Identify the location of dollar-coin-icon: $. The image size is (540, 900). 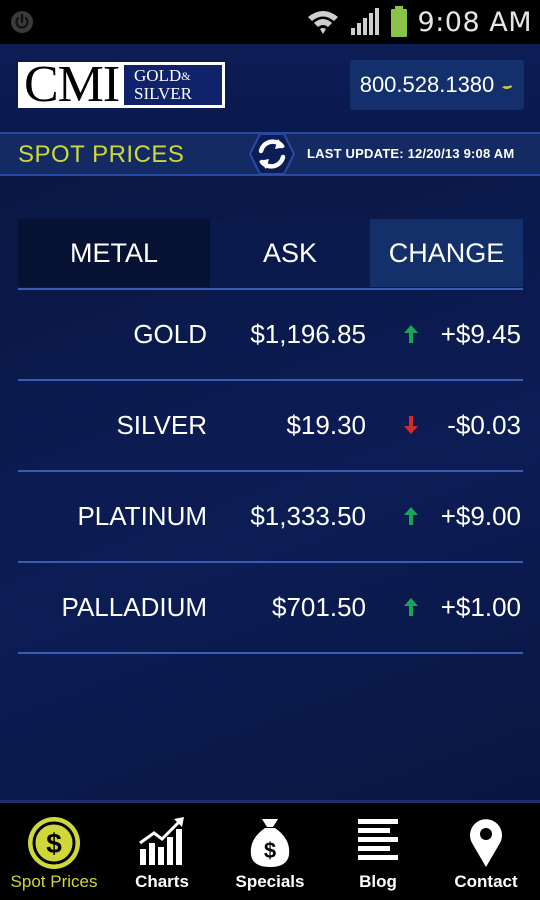
(54, 843).